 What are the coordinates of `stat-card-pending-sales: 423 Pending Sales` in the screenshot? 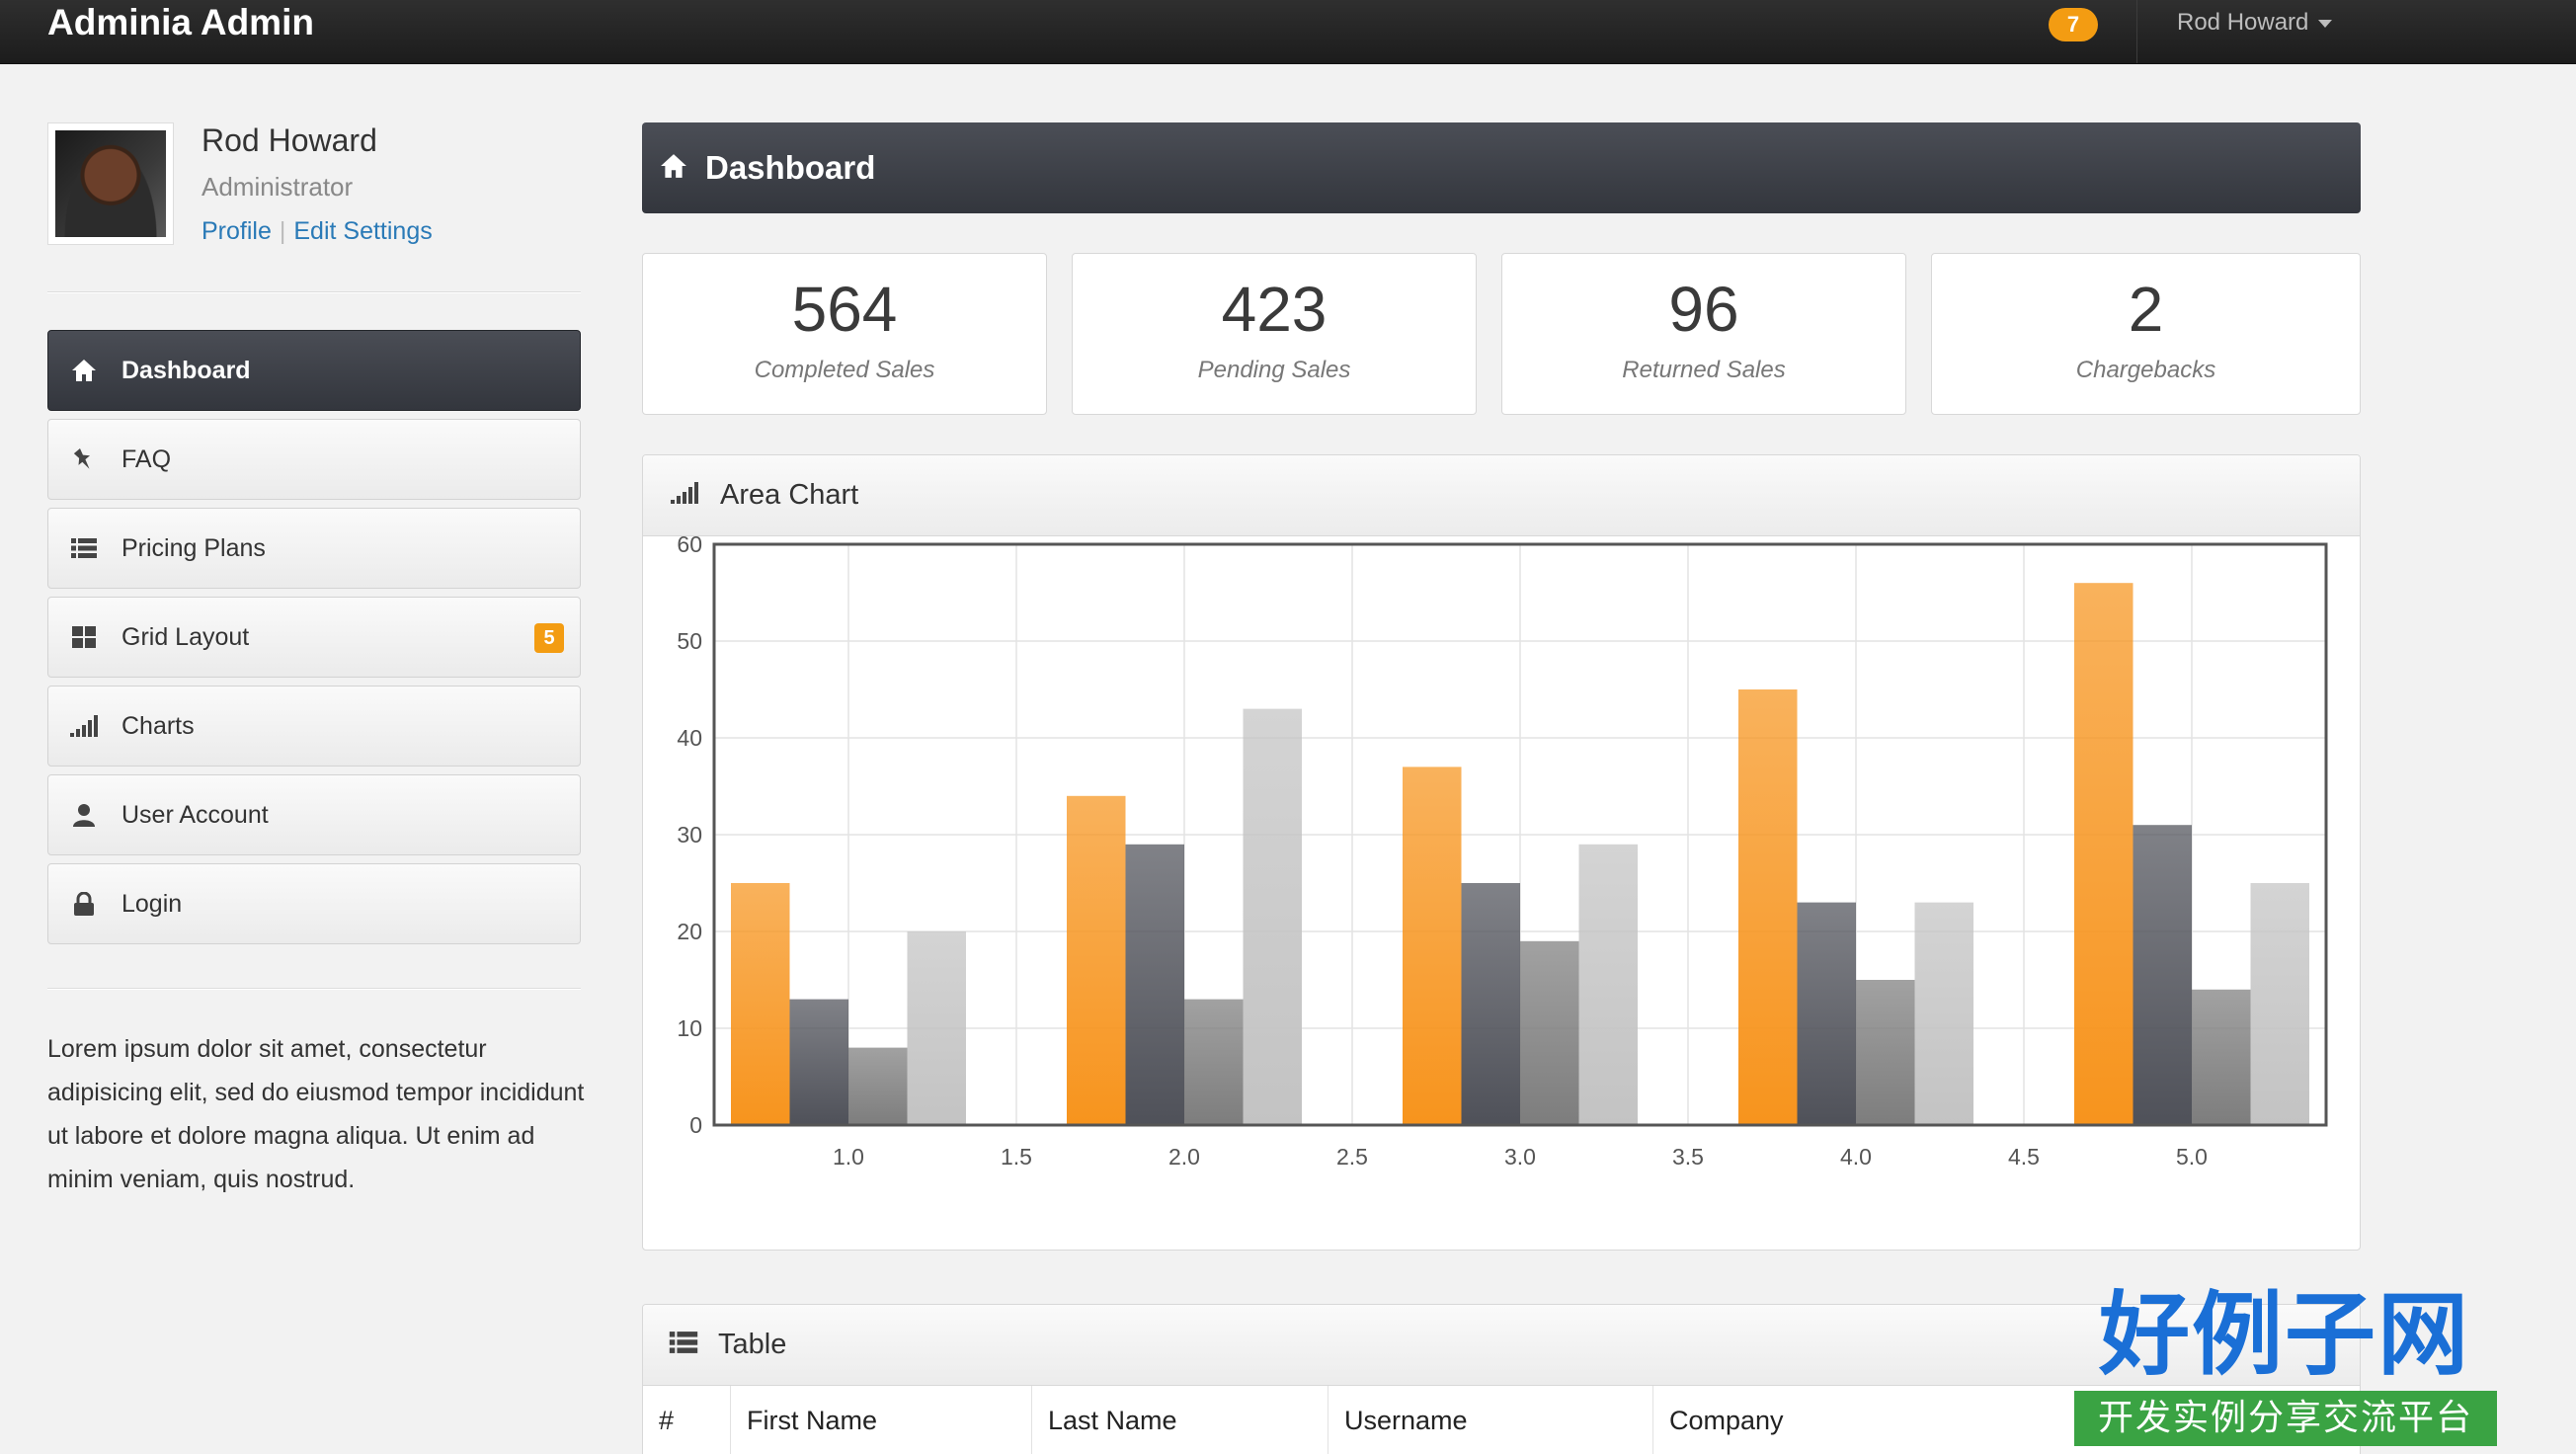 It's located at (1274, 334).